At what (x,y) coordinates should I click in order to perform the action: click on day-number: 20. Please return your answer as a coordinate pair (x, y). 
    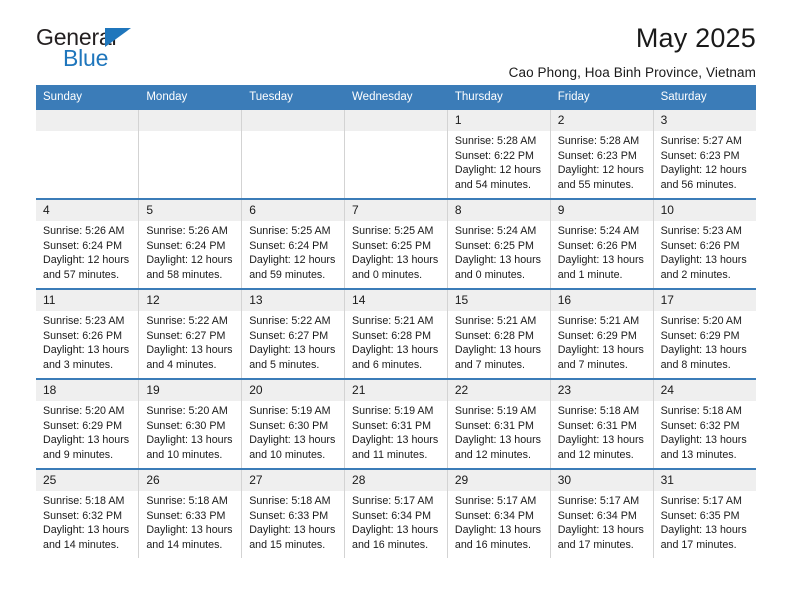
    Looking at the image, I should click on (293, 390).